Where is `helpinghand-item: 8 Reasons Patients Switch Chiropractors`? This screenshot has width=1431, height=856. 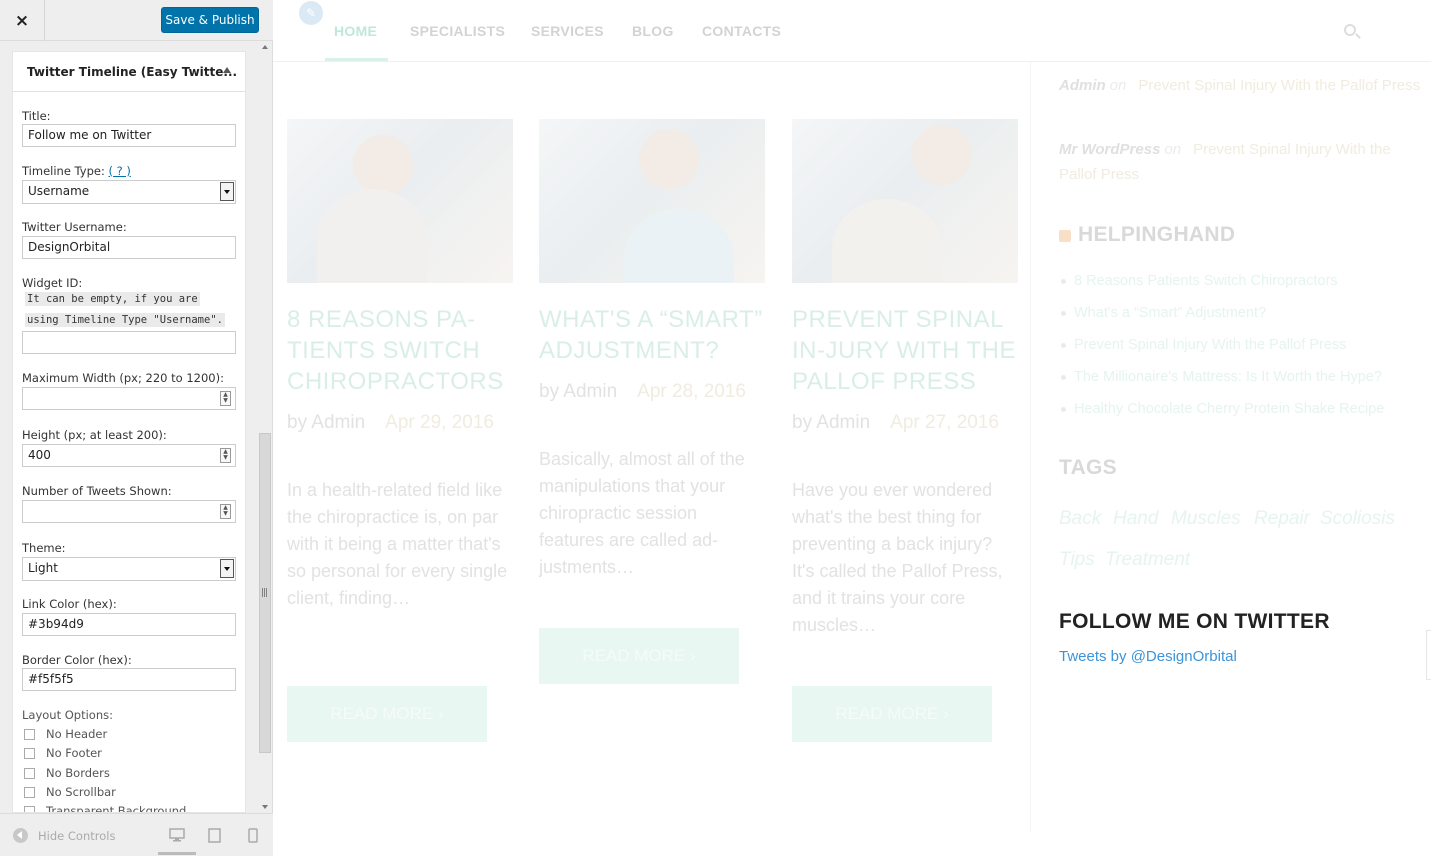 helpinghand-item: 8 Reasons Patients Switch Chiropractors is located at coordinates (1199, 281).